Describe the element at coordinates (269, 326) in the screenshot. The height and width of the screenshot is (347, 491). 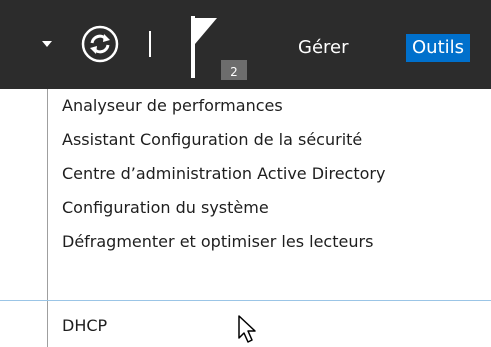
I see `menu-item-dhcp: DHCP` at that location.